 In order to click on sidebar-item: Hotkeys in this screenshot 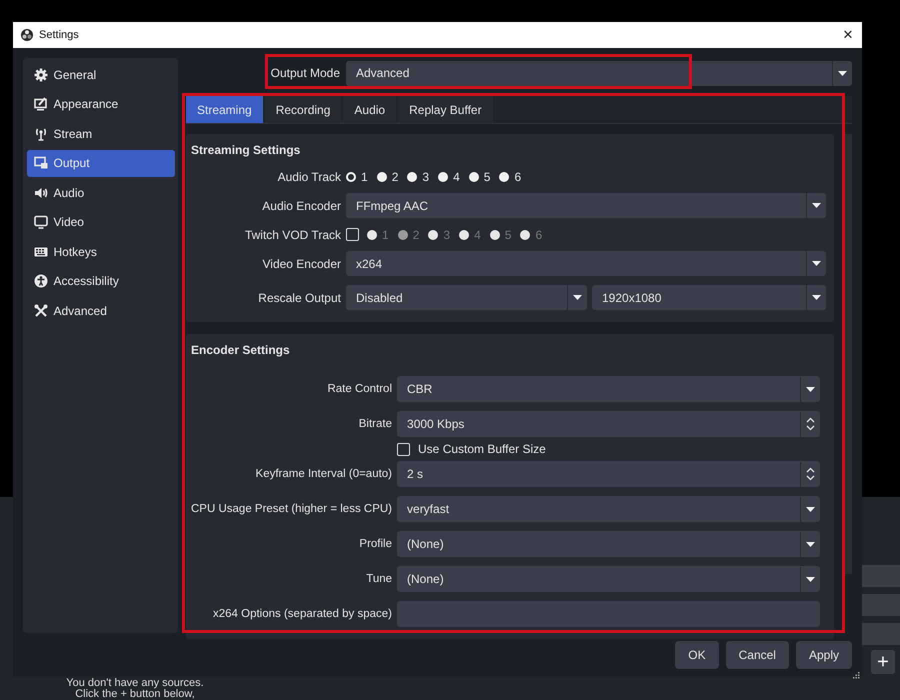, I will do `click(100, 251)`.